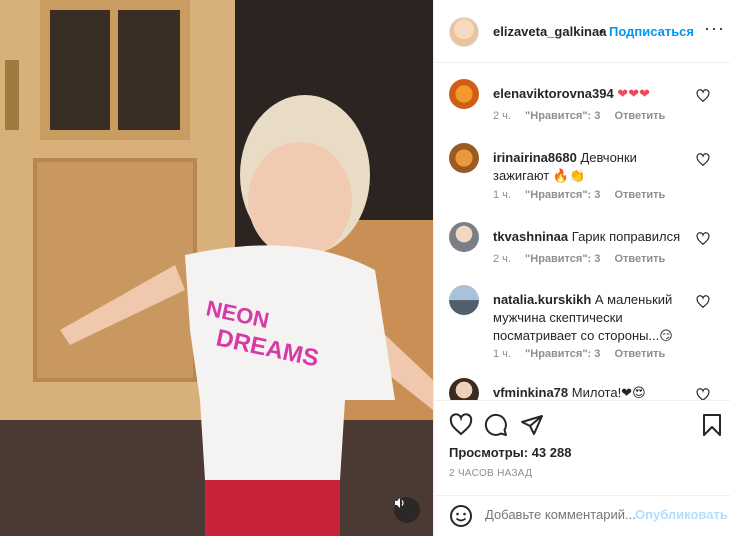 This screenshot has width=730, height=536. I want to click on comment-text: vfminkina78 Милота!❤😍, so click(590, 392).